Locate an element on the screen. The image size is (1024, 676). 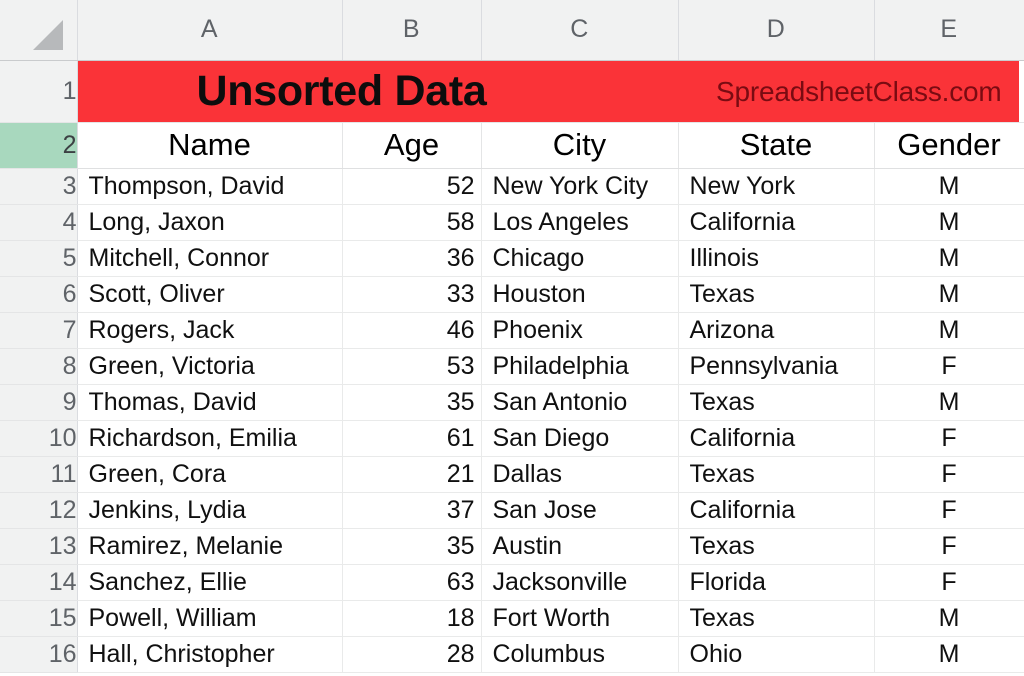
cell-name: Richardson, Emilia is located at coordinates (210, 438).